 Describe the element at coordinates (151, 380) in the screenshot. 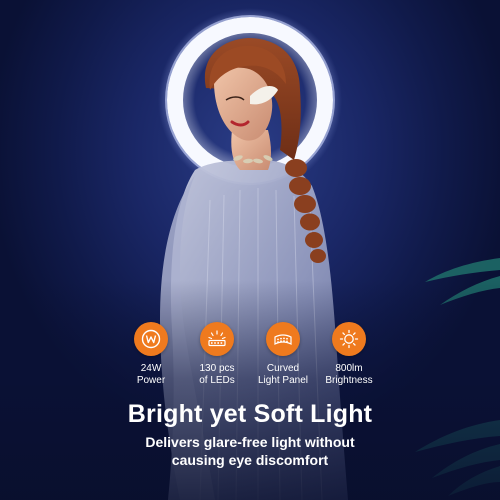

I see `feature-caption: Power` at that location.